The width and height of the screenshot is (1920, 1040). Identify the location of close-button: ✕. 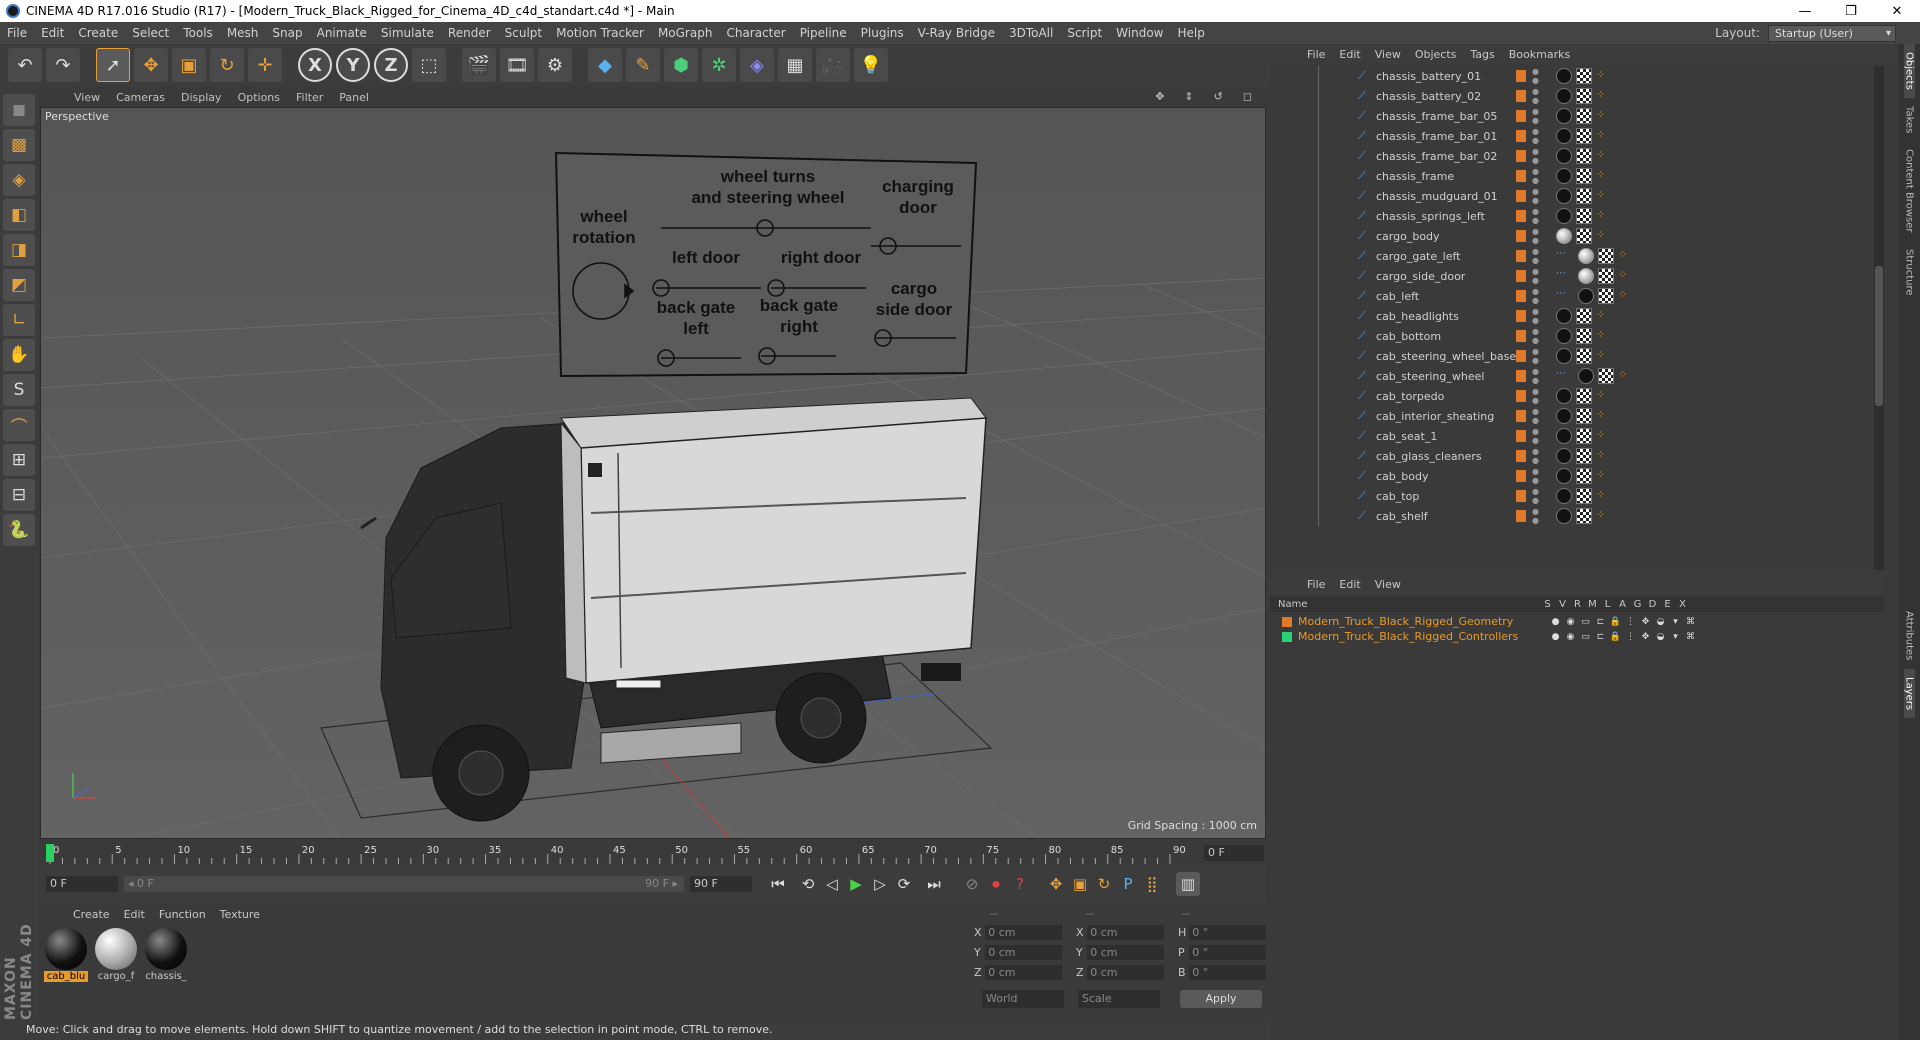
(1897, 11).